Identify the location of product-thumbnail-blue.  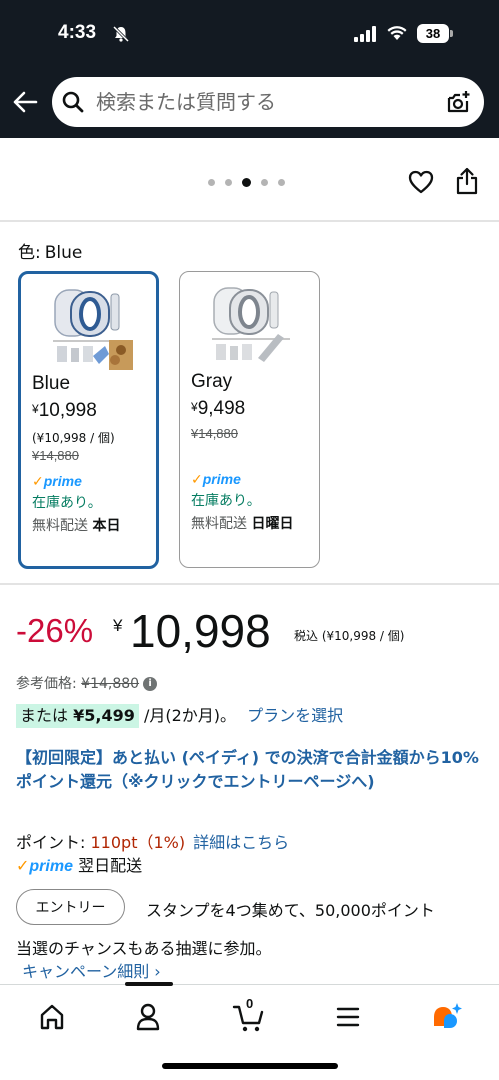
(92, 328).